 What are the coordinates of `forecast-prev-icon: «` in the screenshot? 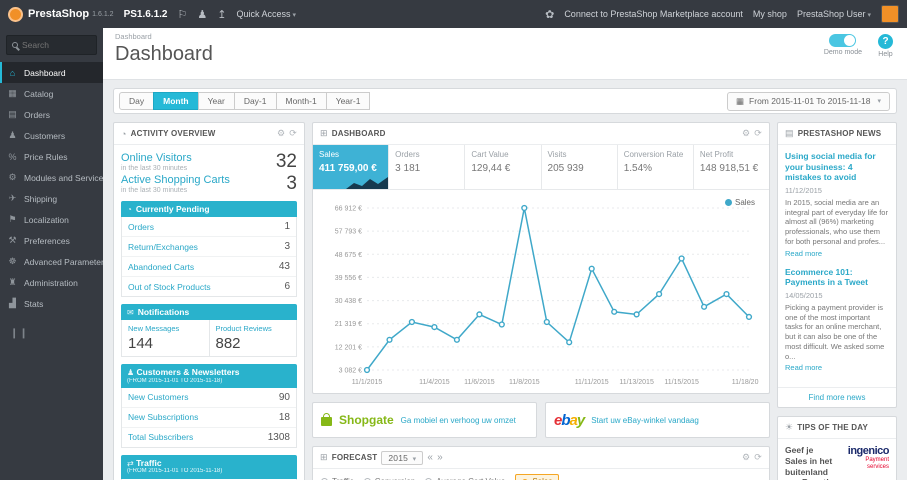 It's located at (430, 457).